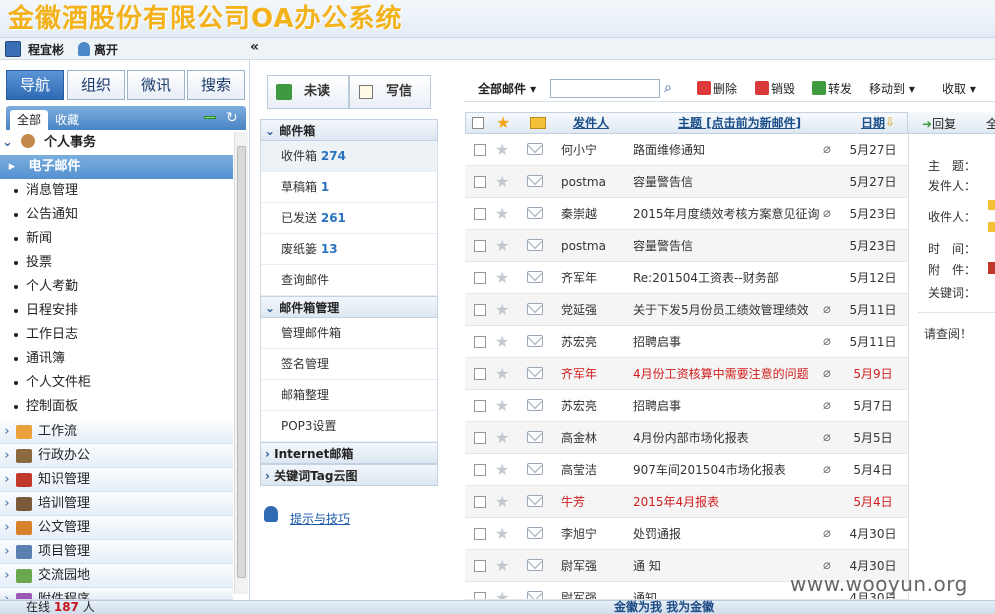 The width and height of the screenshot is (995, 614). Describe the element at coordinates (959, 89) in the screenshot. I see `receive-dropdown: 收取 ▾` at that location.